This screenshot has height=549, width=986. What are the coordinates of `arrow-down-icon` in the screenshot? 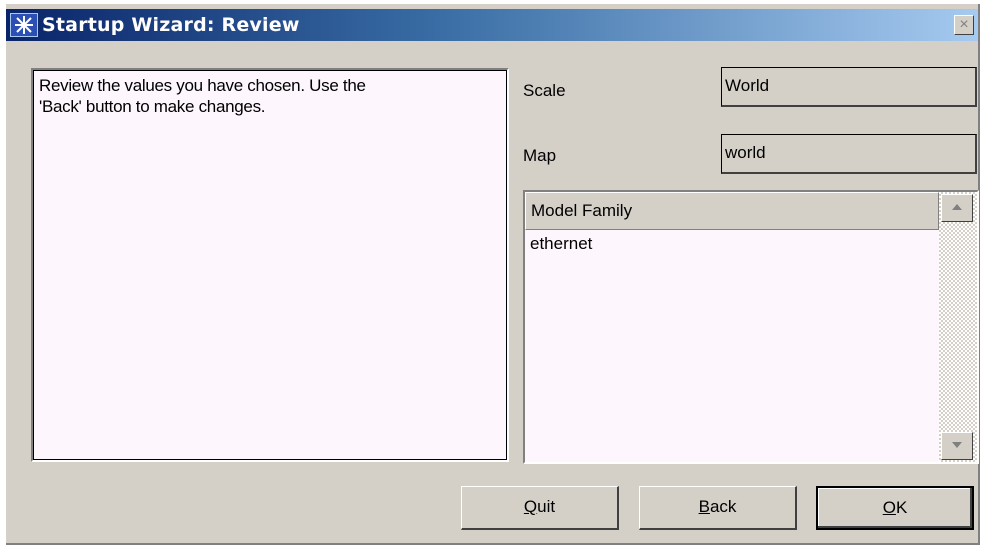 It's located at (957, 445).